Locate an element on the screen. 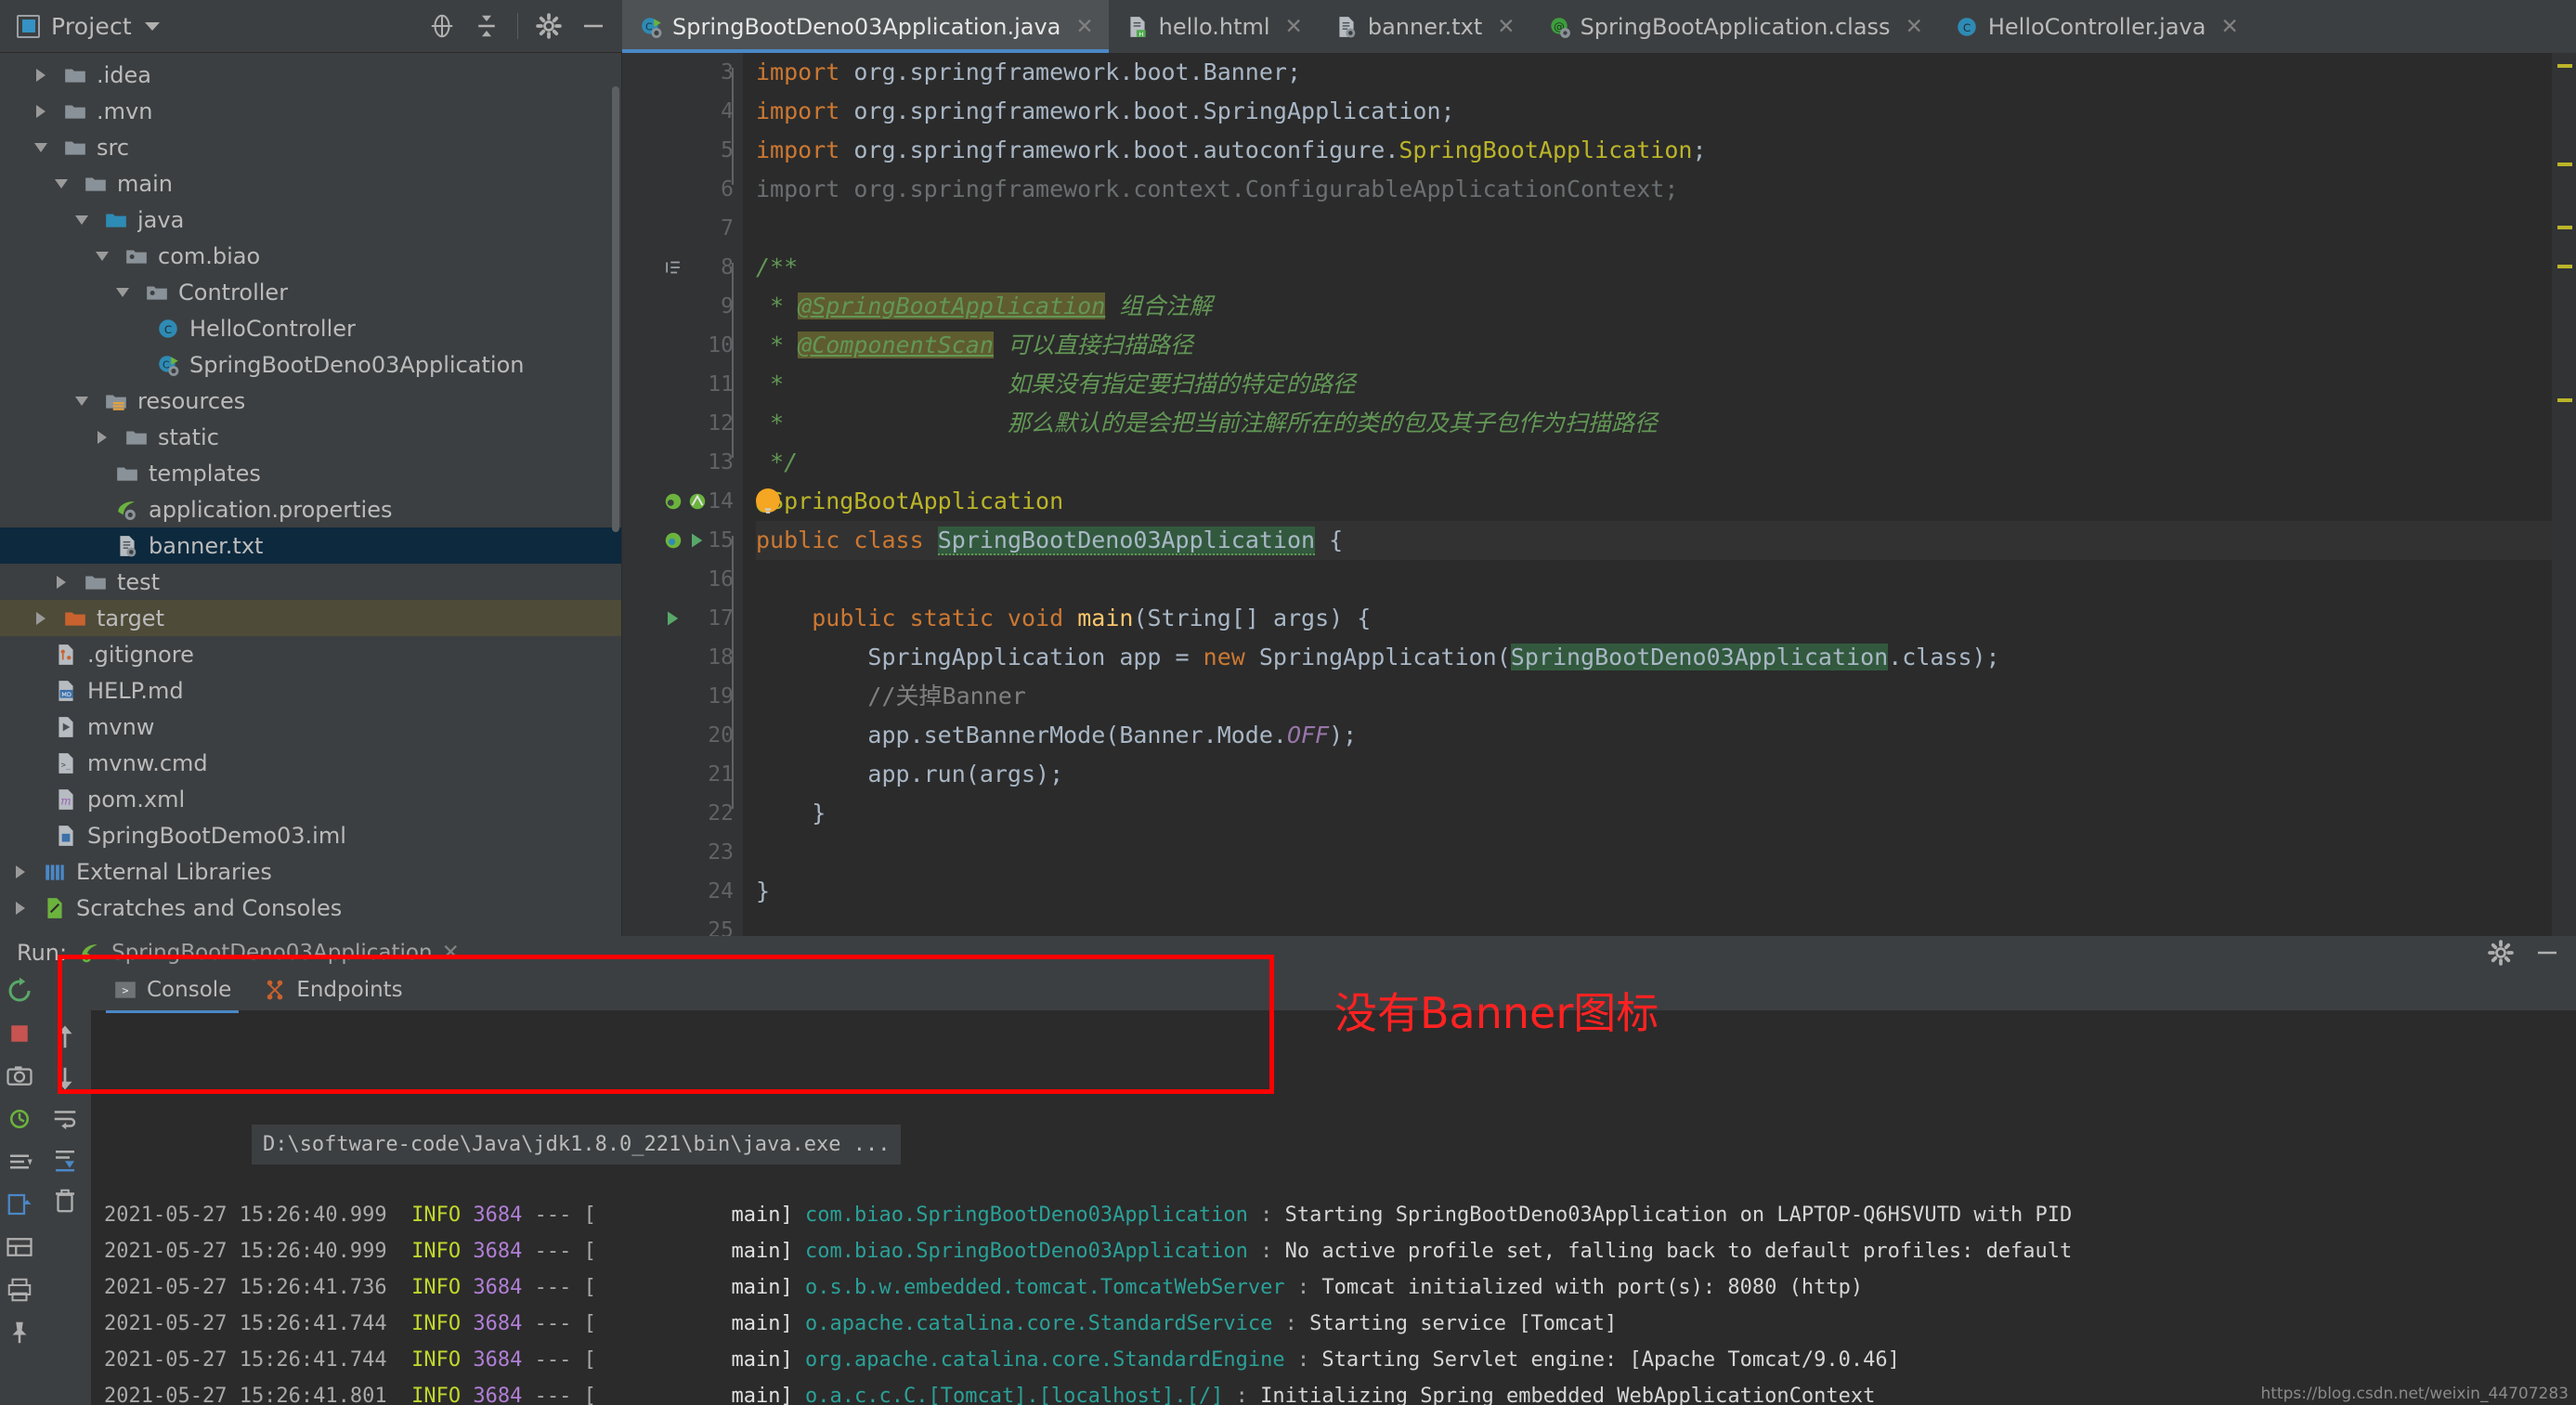 The image size is (2576, 1405). tree-item-springbootdemo03-iml: SpringBootDemo03.iml is located at coordinates (310, 835).